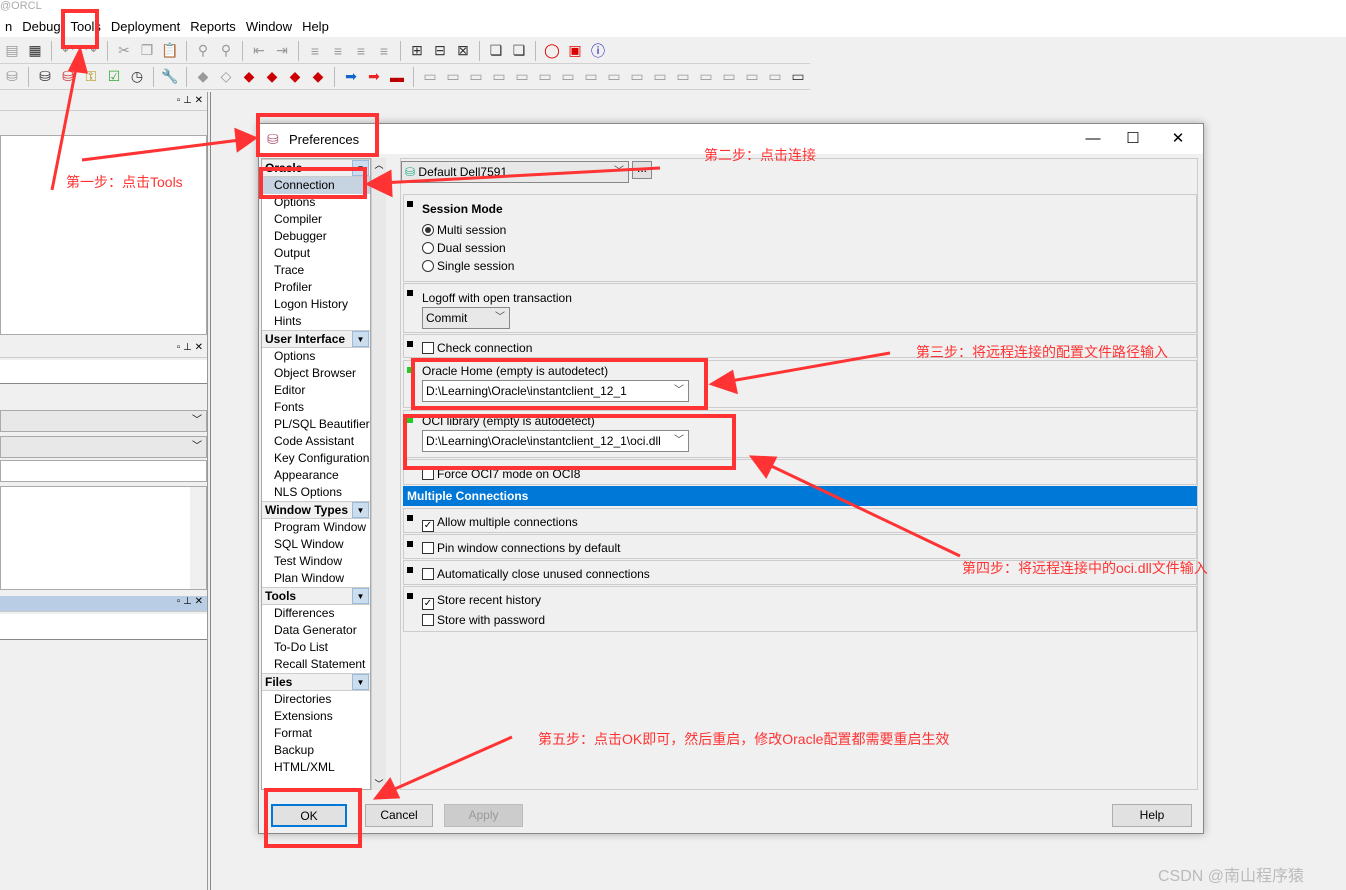 This screenshot has width=1346, height=890. Describe the element at coordinates (744, 739) in the screenshot. I see `annotation-step5: 第五步：点击OK即可，然后重启，修改Oracle配置都需要重启生效` at that location.